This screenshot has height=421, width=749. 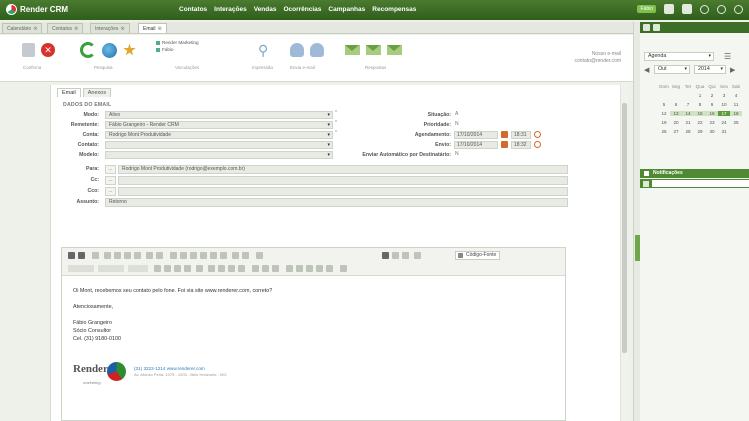 I want to click on subscript-icon, so click(x=213, y=255).